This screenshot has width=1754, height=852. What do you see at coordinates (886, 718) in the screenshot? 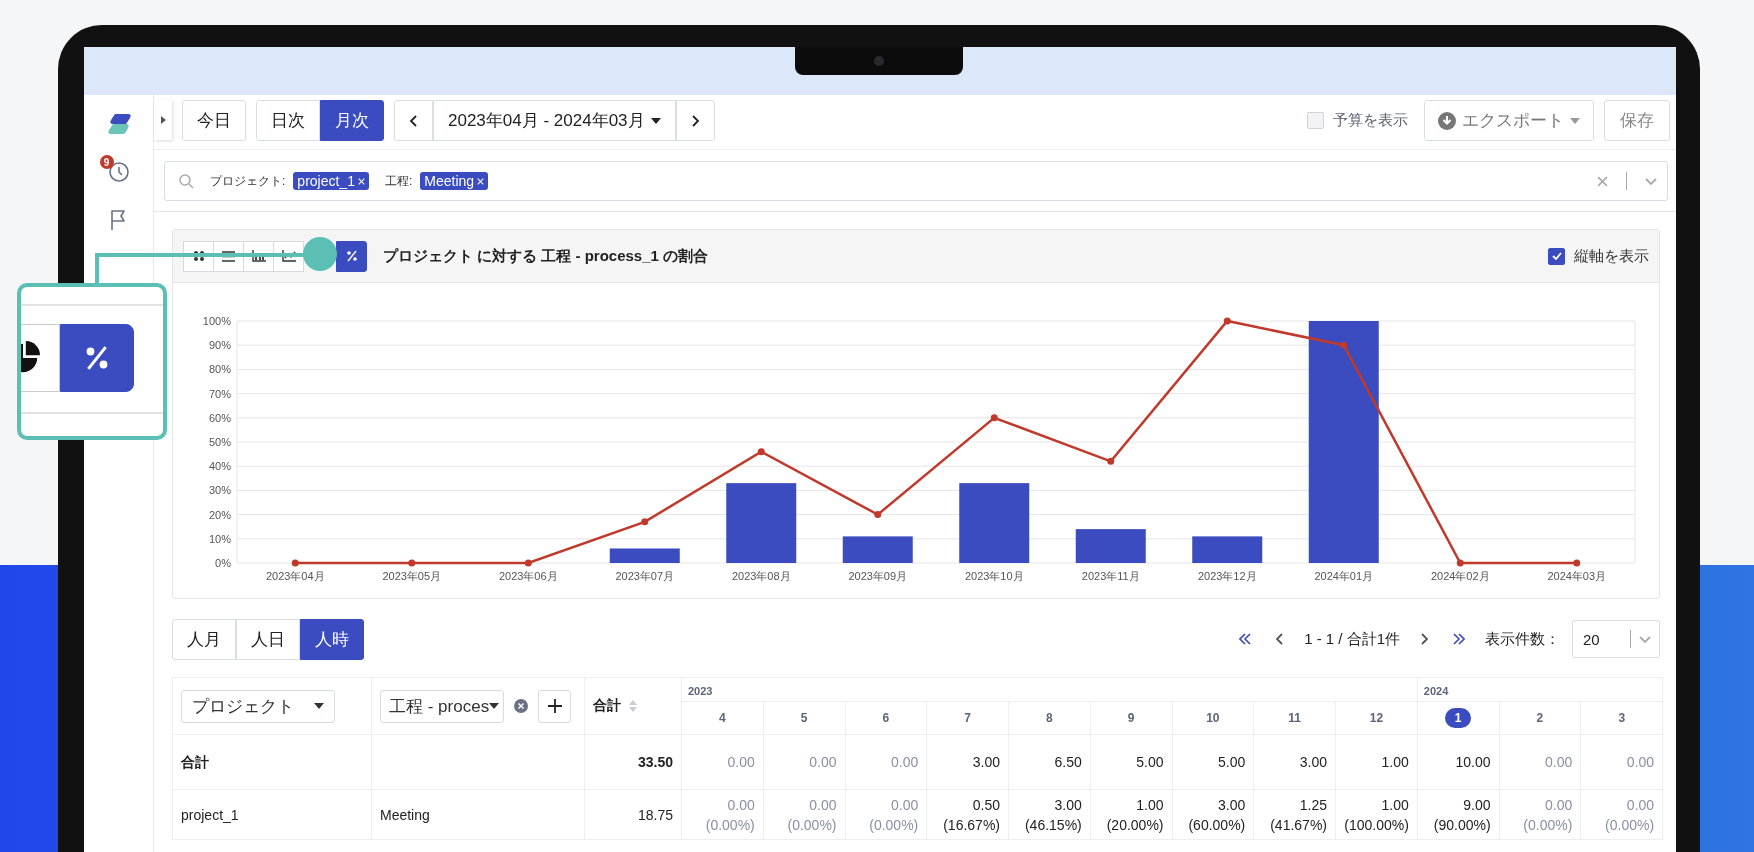
I see `month-header: 6` at bounding box center [886, 718].